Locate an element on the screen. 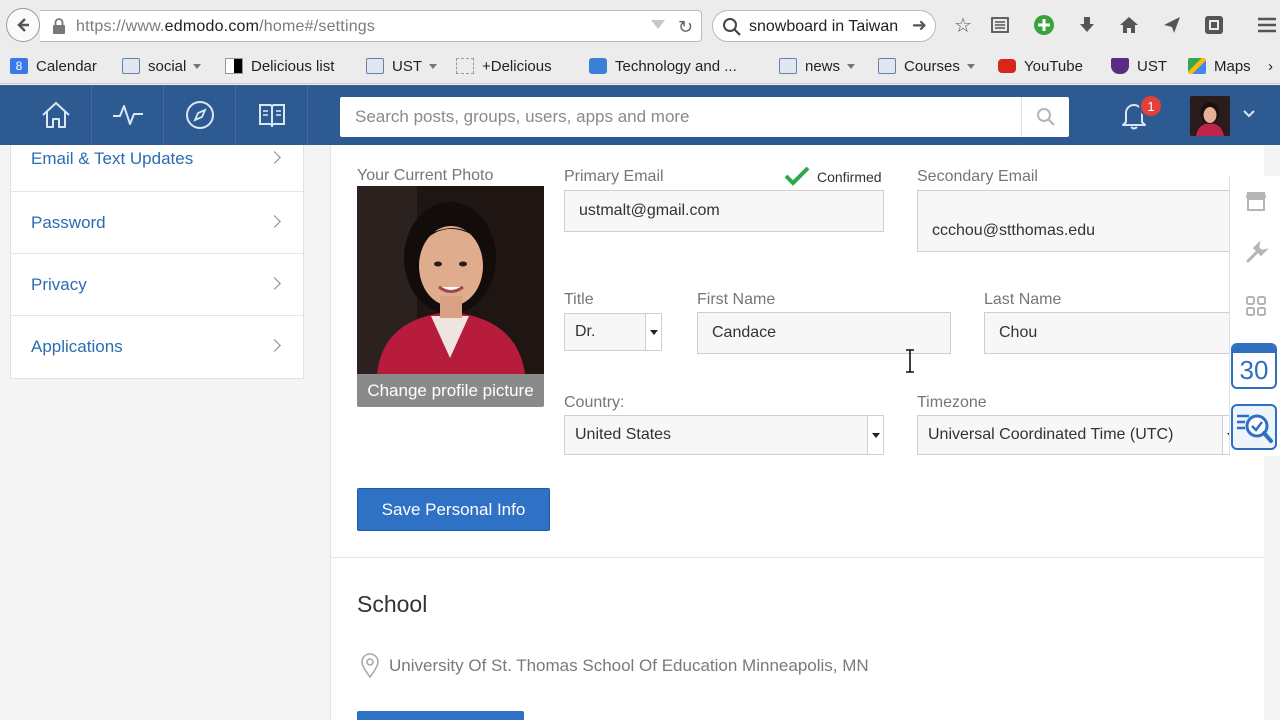 The height and width of the screenshot is (720, 1280). bookmark-maps: Maps is located at coordinates (1219, 66).